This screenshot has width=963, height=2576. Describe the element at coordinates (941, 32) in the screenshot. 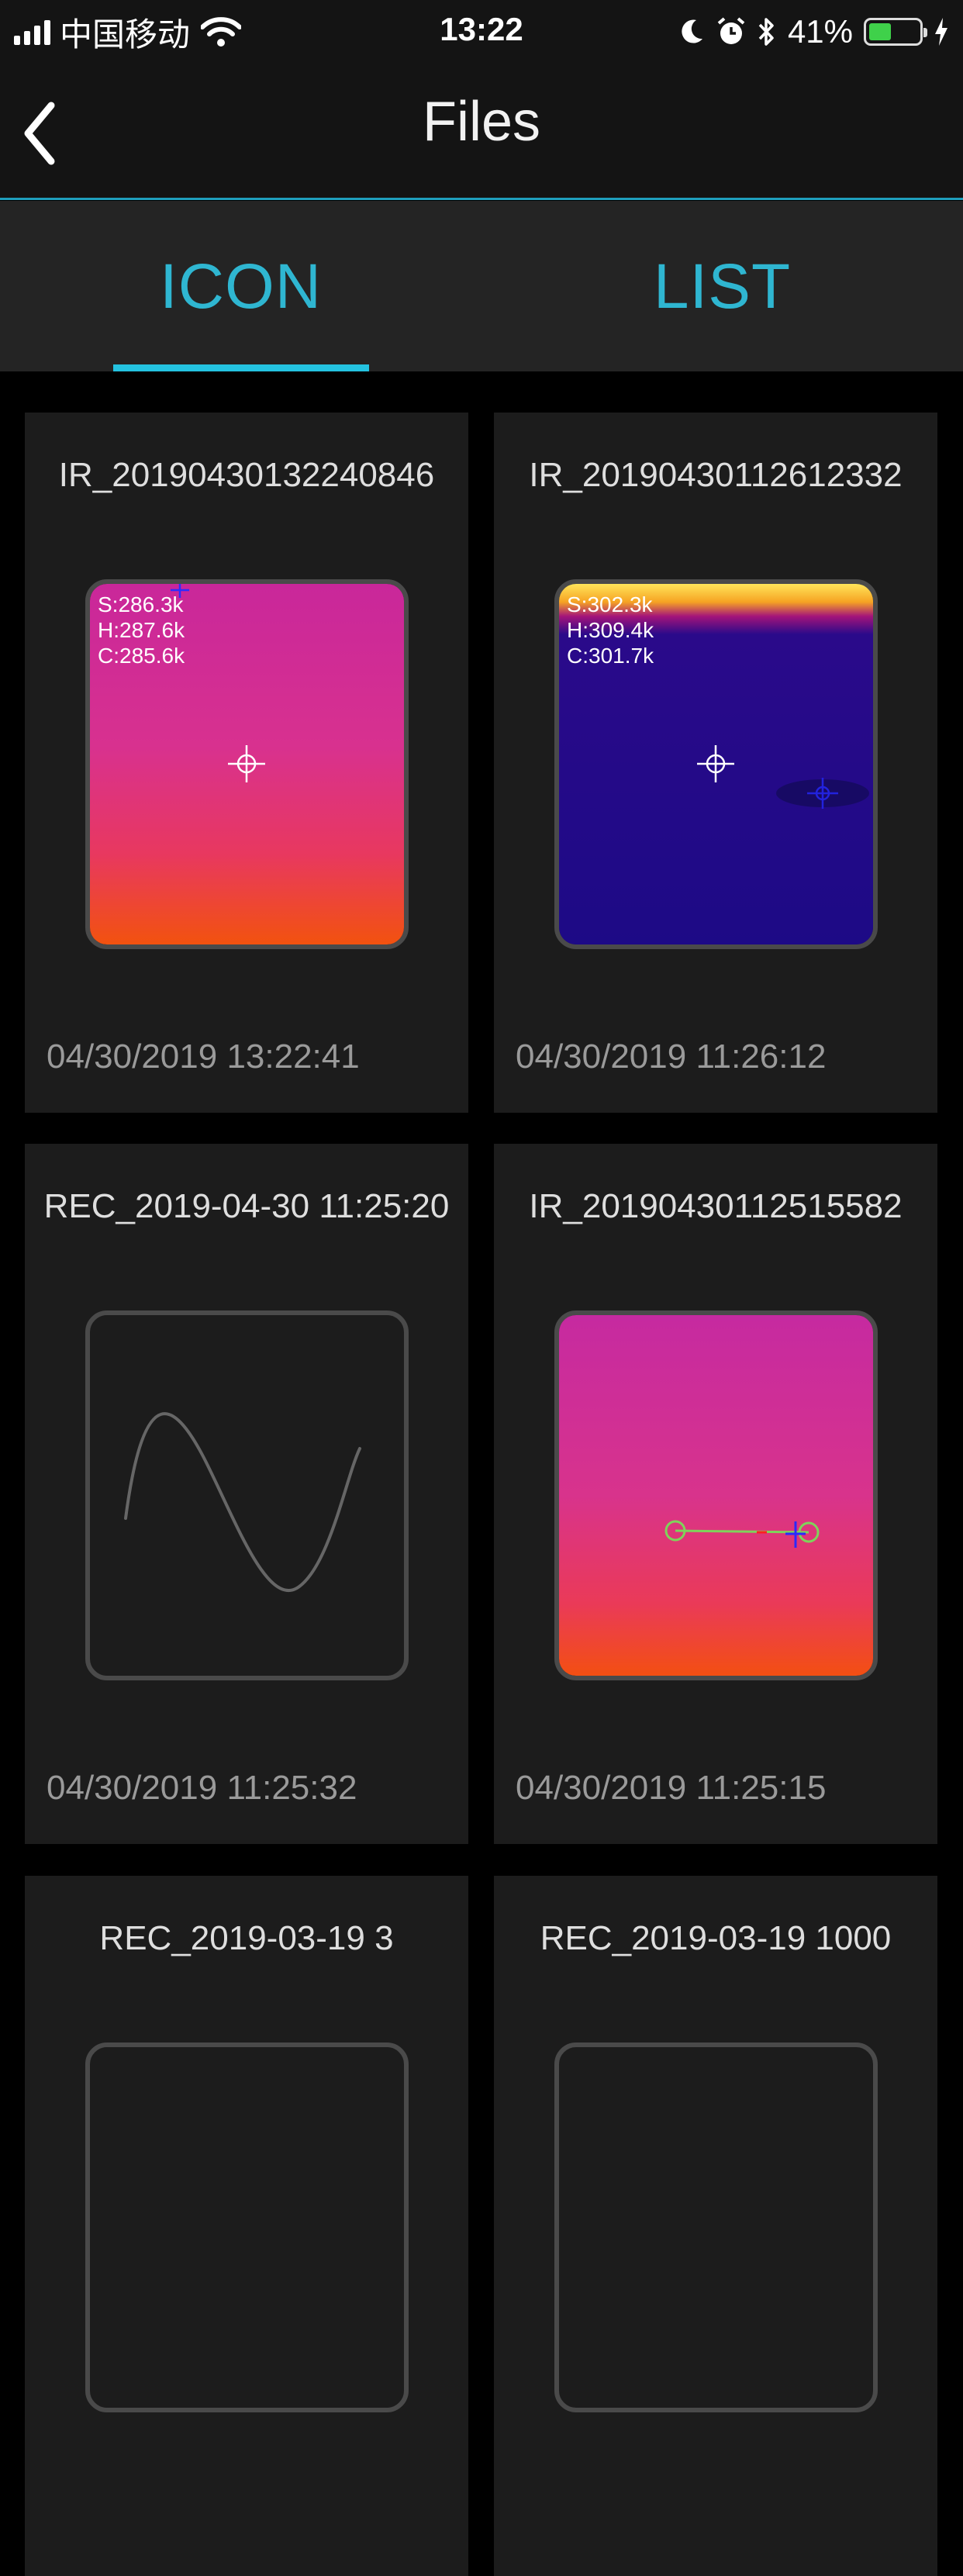

I see `charging-bolt-icon` at that location.